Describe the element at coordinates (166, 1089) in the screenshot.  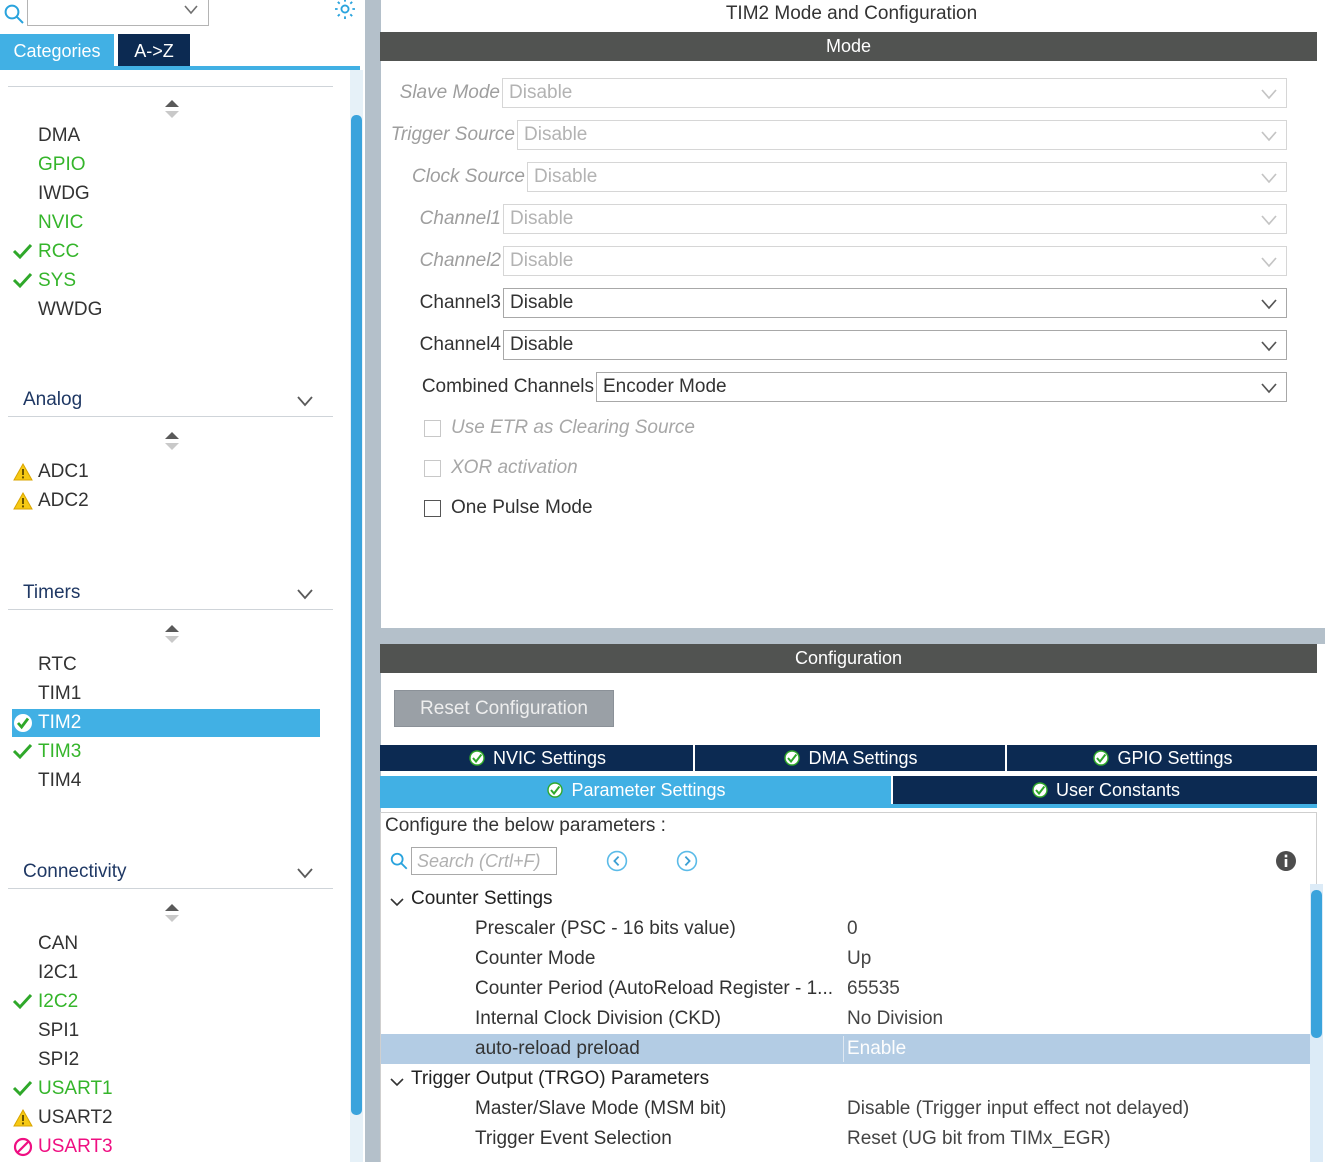
I see `sidebar-item-usart1: USART1` at that location.